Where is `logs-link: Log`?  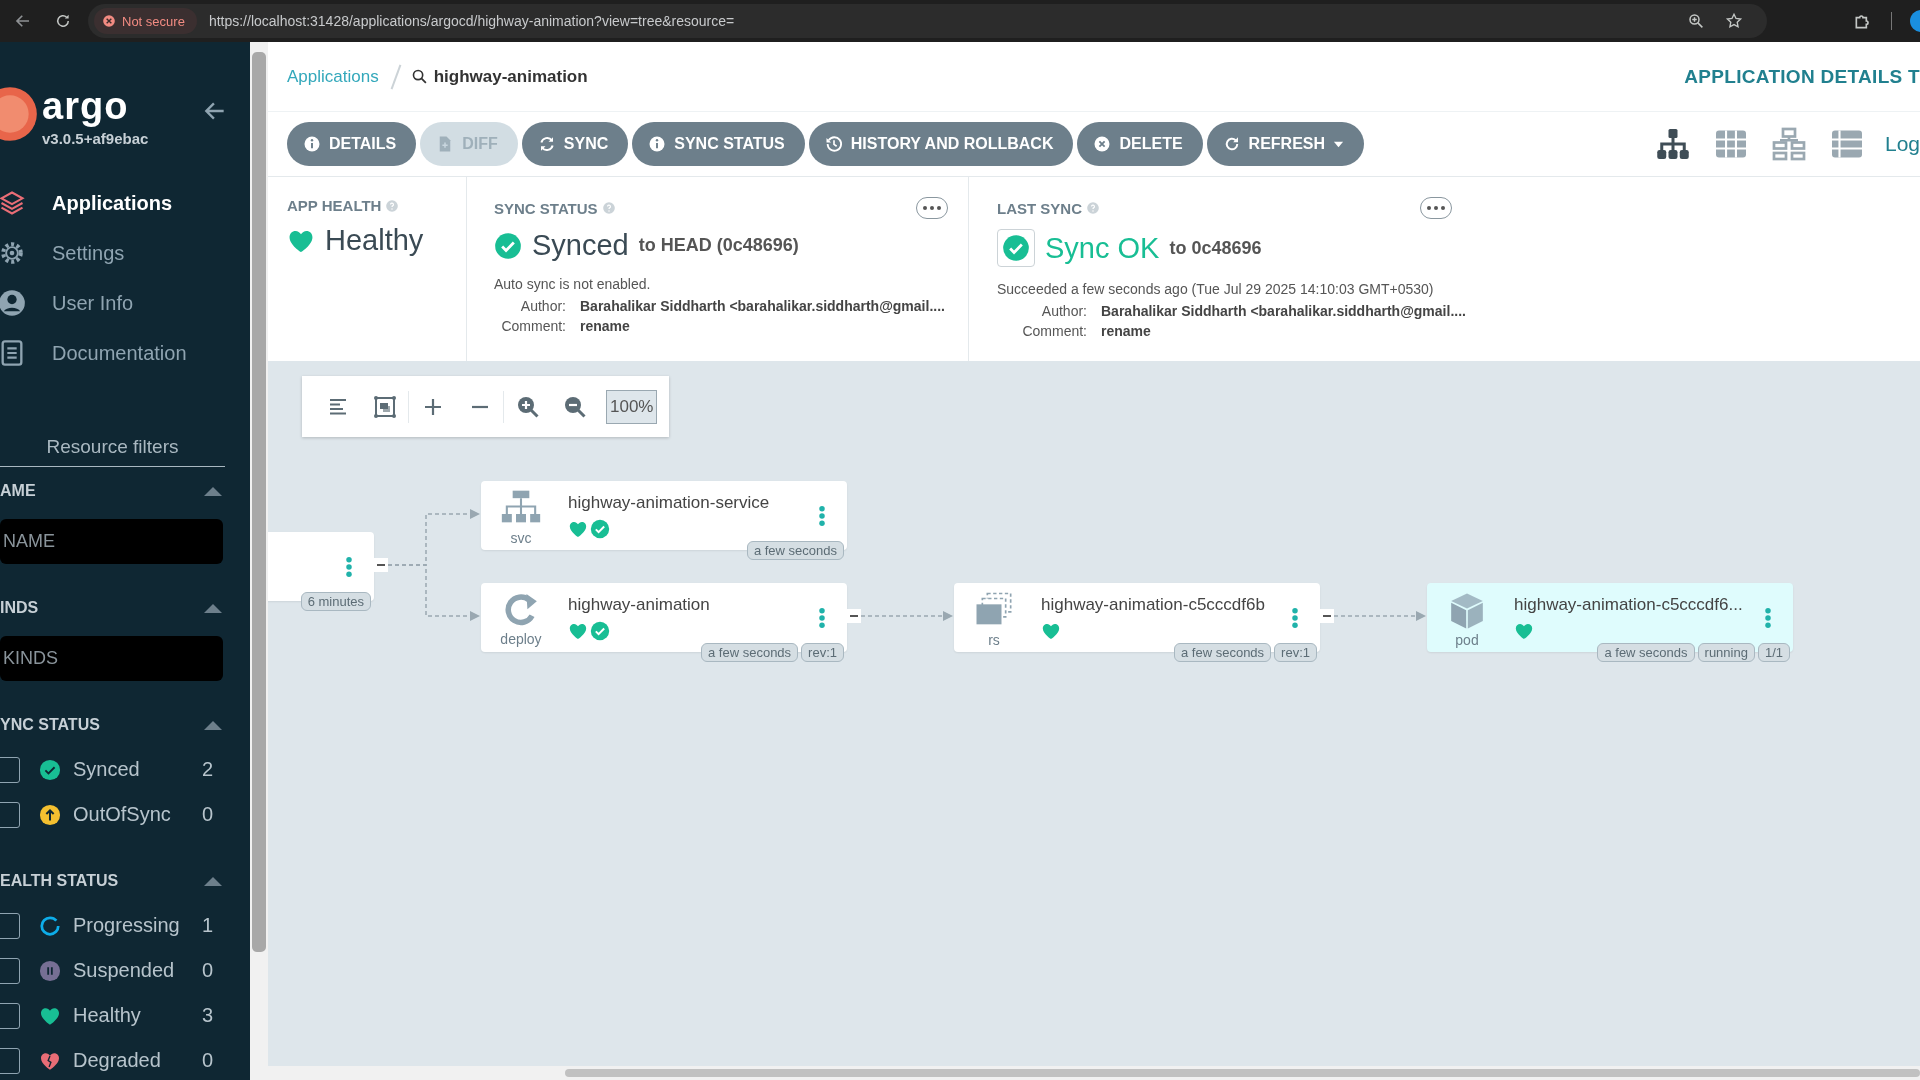 logs-link: Log is located at coordinates (1902, 144).